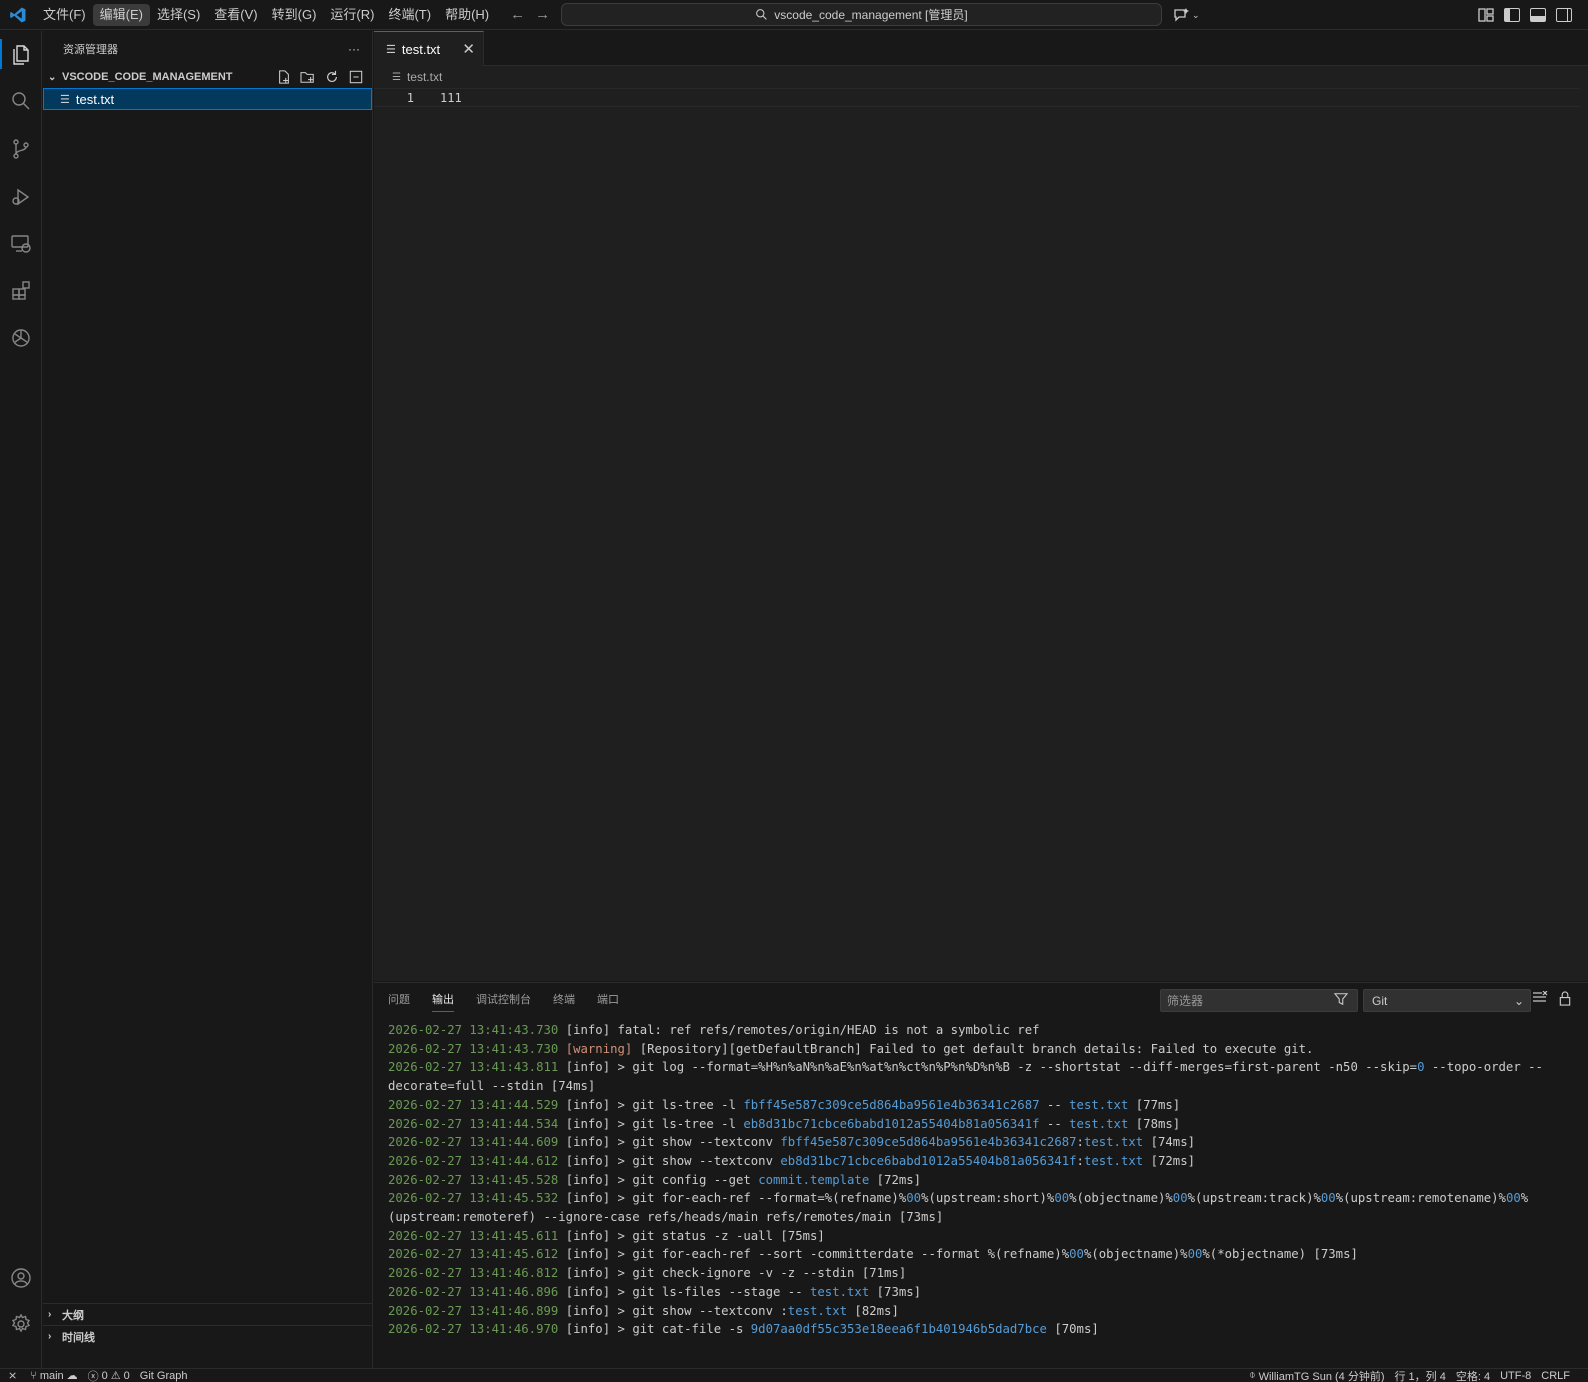 The height and width of the screenshot is (1382, 1588). What do you see at coordinates (517, 14) in the screenshot?
I see `back-arrow-icon: ←` at bounding box center [517, 14].